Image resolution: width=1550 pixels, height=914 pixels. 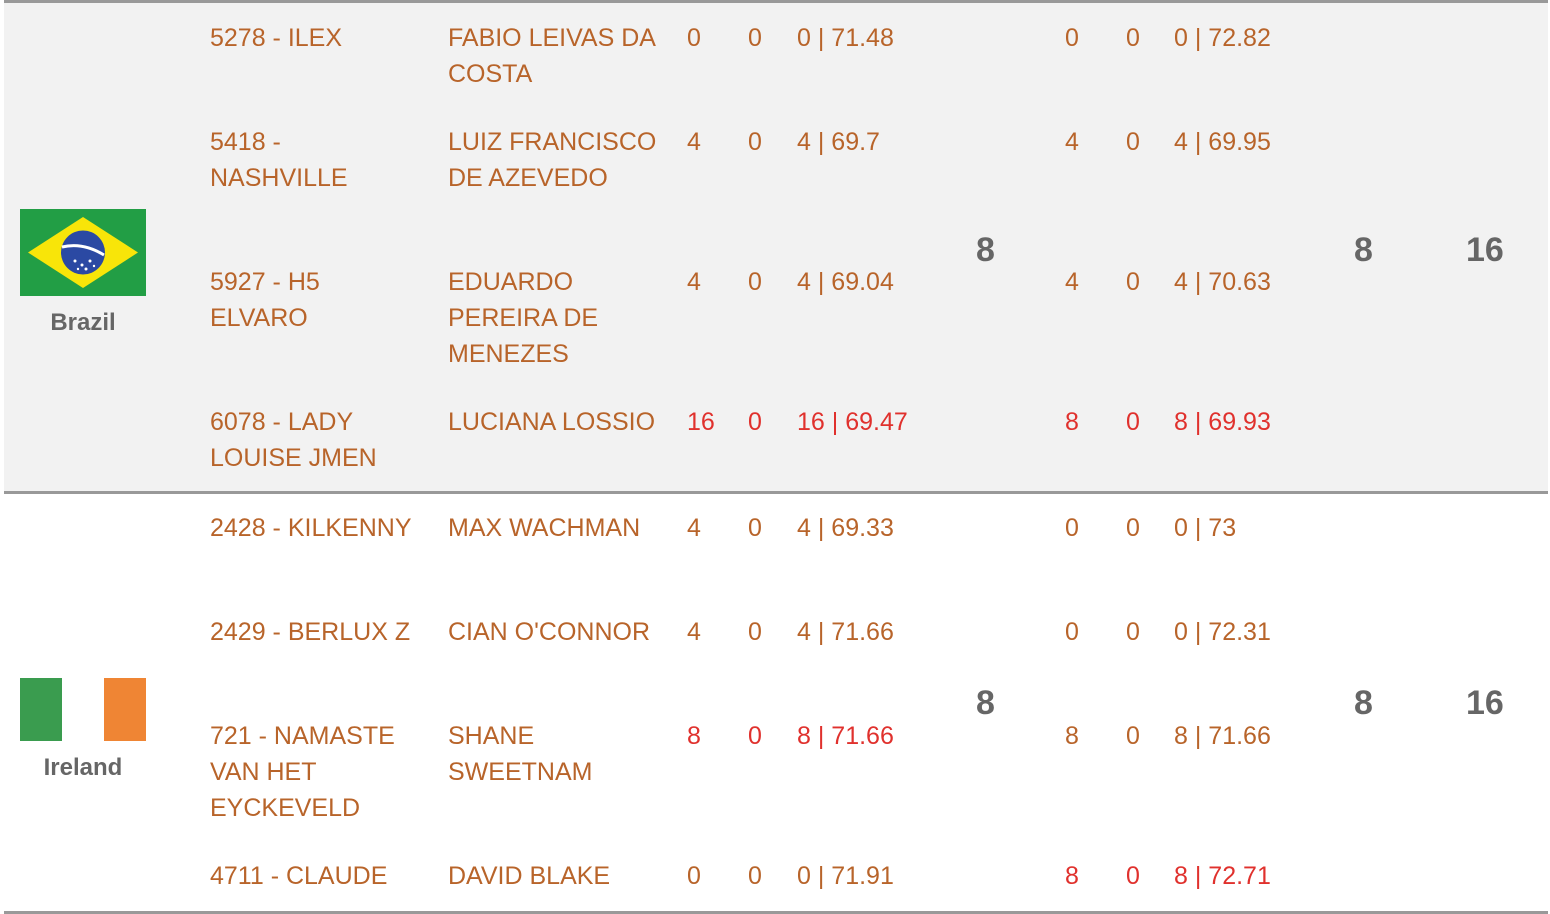 What do you see at coordinates (315, 38) in the screenshot?
I see `horse-link: 5278 - ILEX` at bounding box center [315, 38].